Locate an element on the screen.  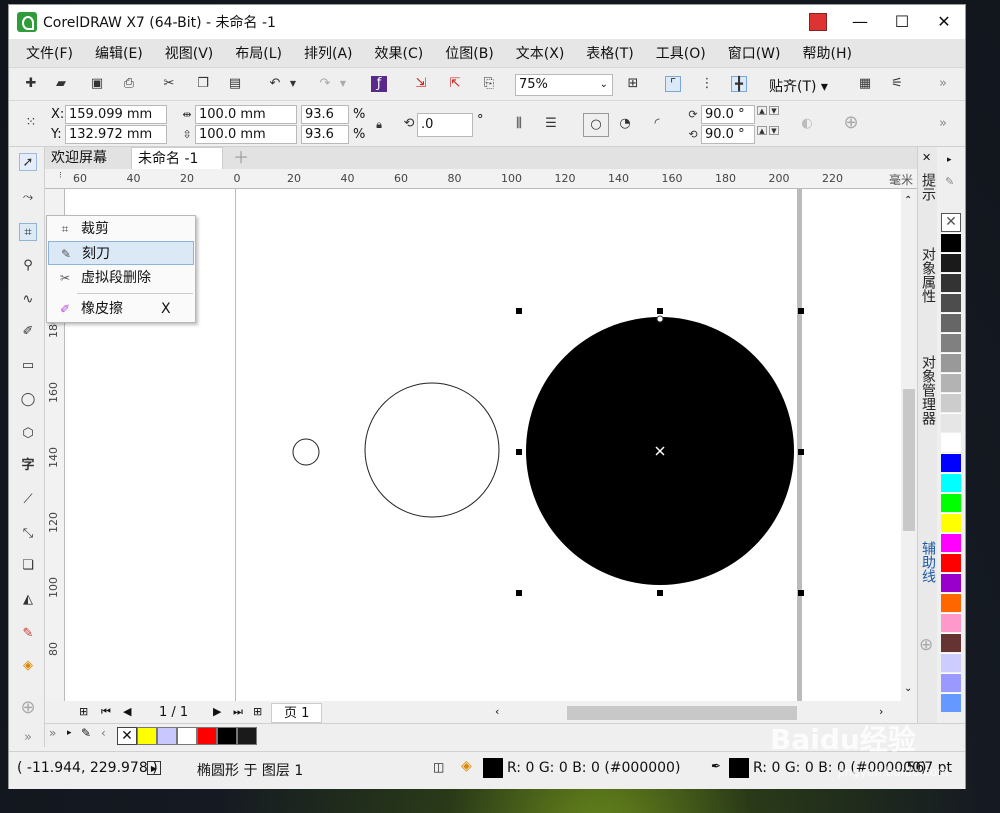
ruler-origin-icon: ⁝ is located at coordinates (60, 176).